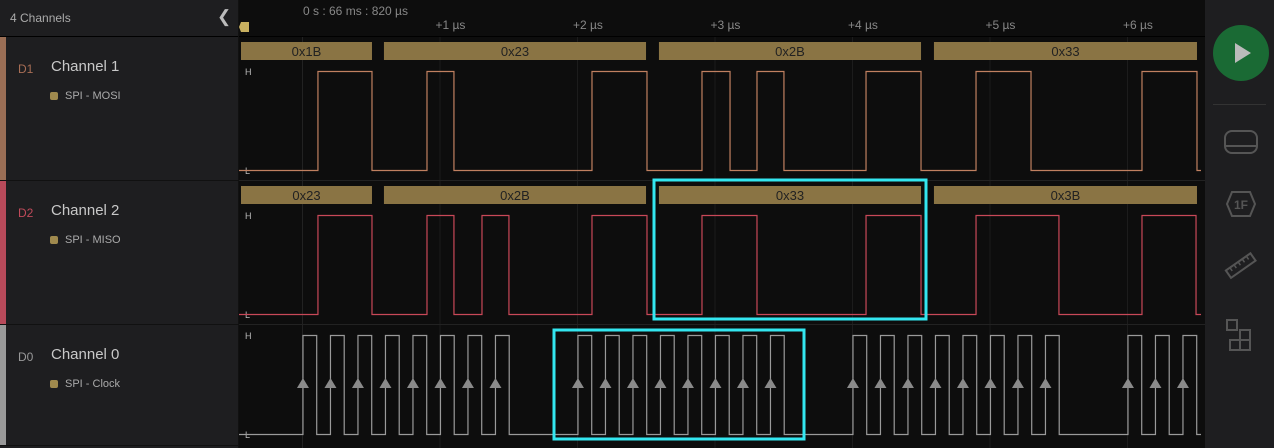 This screenshot has height=448, width=1274. What do you see at coordinates (1066, 195) in the screenshot?
I see `decoded-frame-value: 0x3B` at bounding box center [1066, 195].